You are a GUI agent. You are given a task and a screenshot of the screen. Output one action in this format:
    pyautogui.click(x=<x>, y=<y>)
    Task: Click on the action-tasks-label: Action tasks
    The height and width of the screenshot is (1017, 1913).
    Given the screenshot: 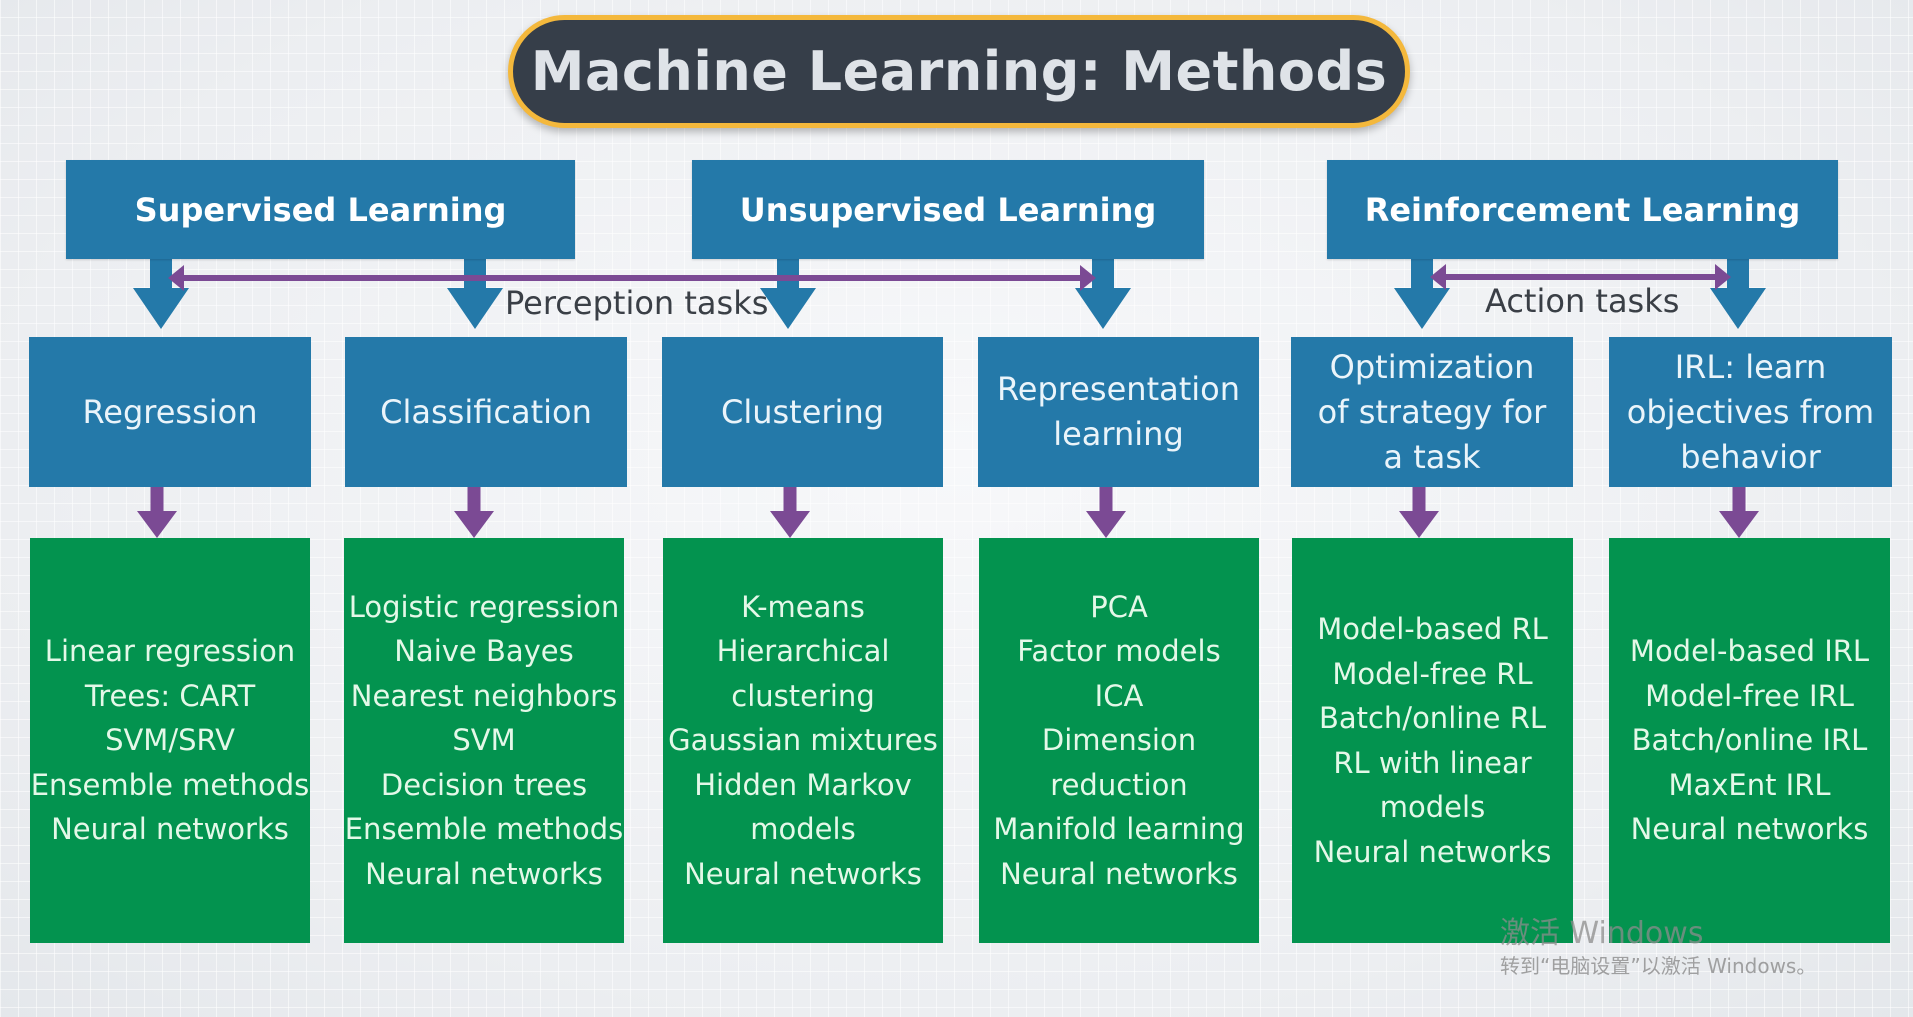 What is the action you would take?
    pyautogui.click(x=1582, y=301)
    